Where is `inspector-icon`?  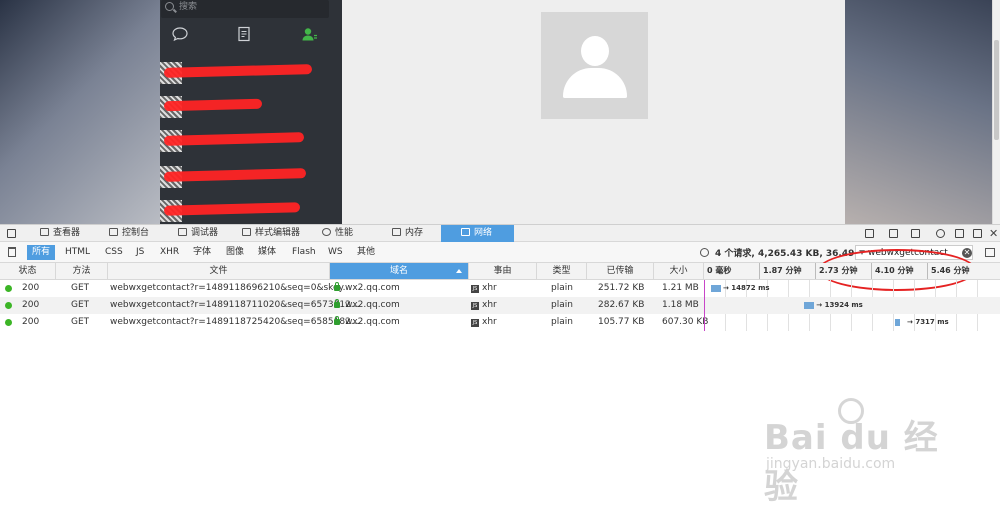
inspector-icon is located at coordinates (44, 232).